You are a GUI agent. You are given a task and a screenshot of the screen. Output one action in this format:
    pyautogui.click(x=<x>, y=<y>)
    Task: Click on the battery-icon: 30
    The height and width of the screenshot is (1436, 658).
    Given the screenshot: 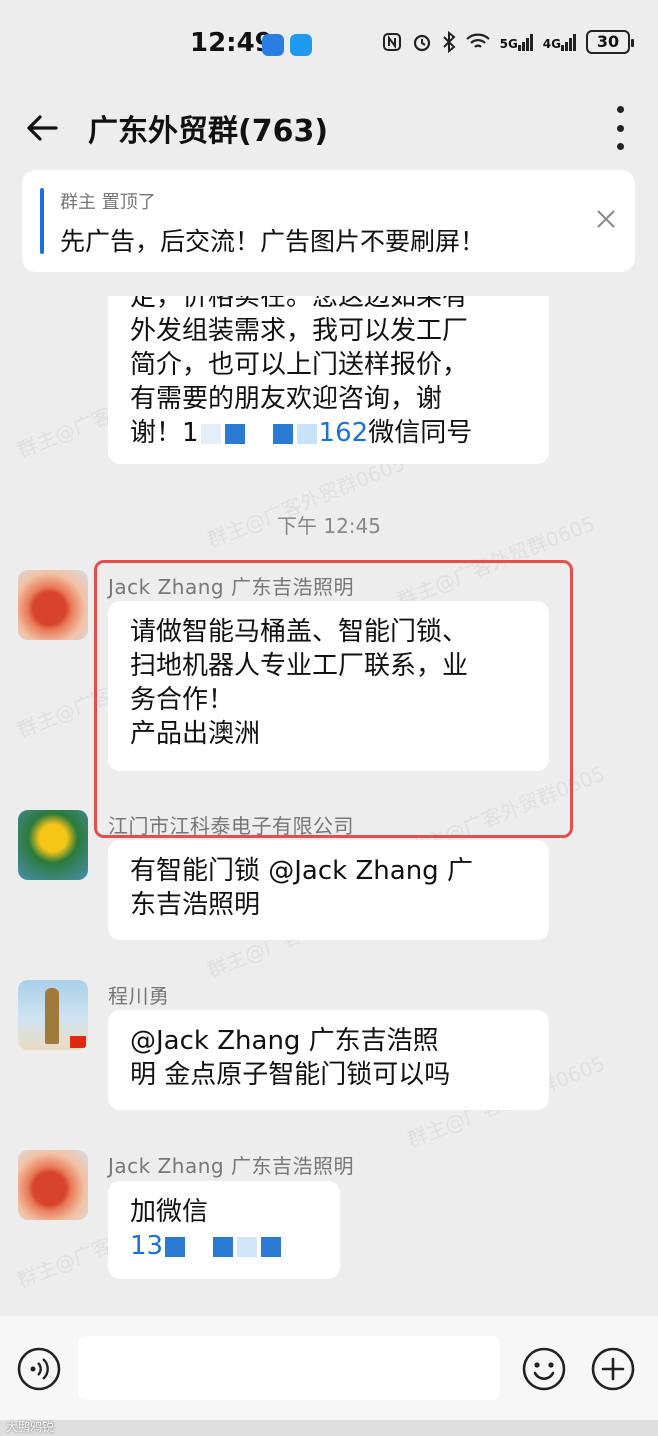 What is the action you would take?
    pyautogui.click(x=610, y=42)
    